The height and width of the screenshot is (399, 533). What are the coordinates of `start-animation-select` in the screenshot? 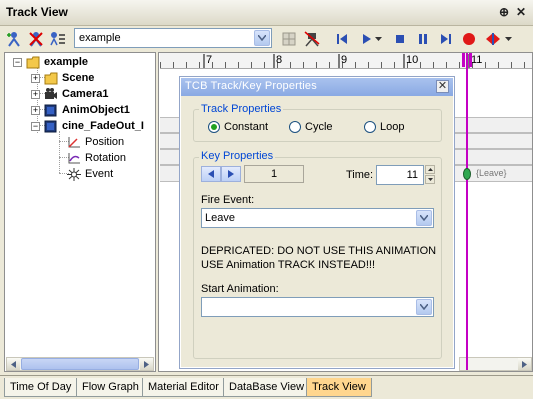 It's located at (317, 307).